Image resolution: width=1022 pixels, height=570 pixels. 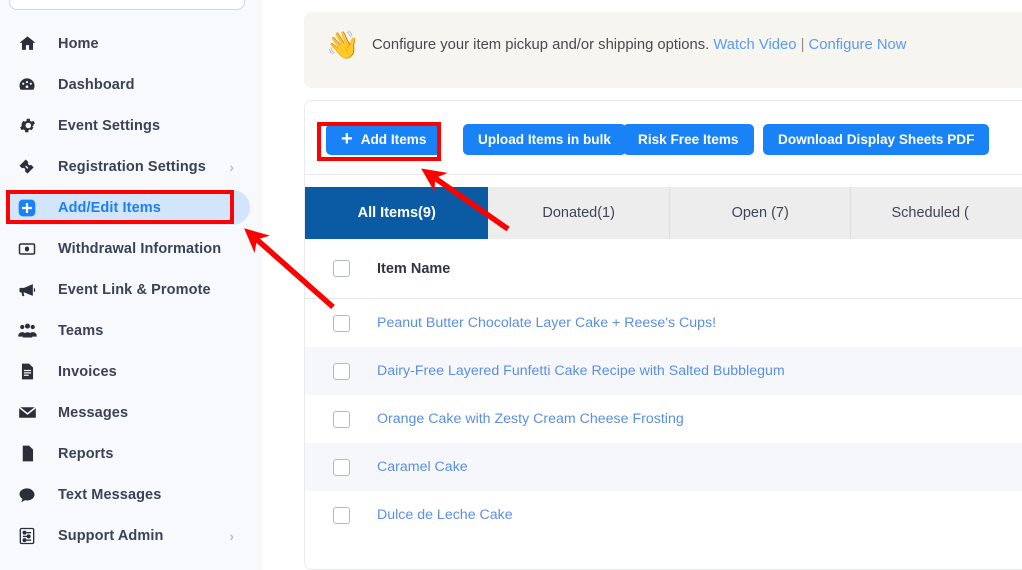 What do you see at coordinates (27, 249) in the screenshot?
I see `banknote-icon` at bounding box center [27, 249].